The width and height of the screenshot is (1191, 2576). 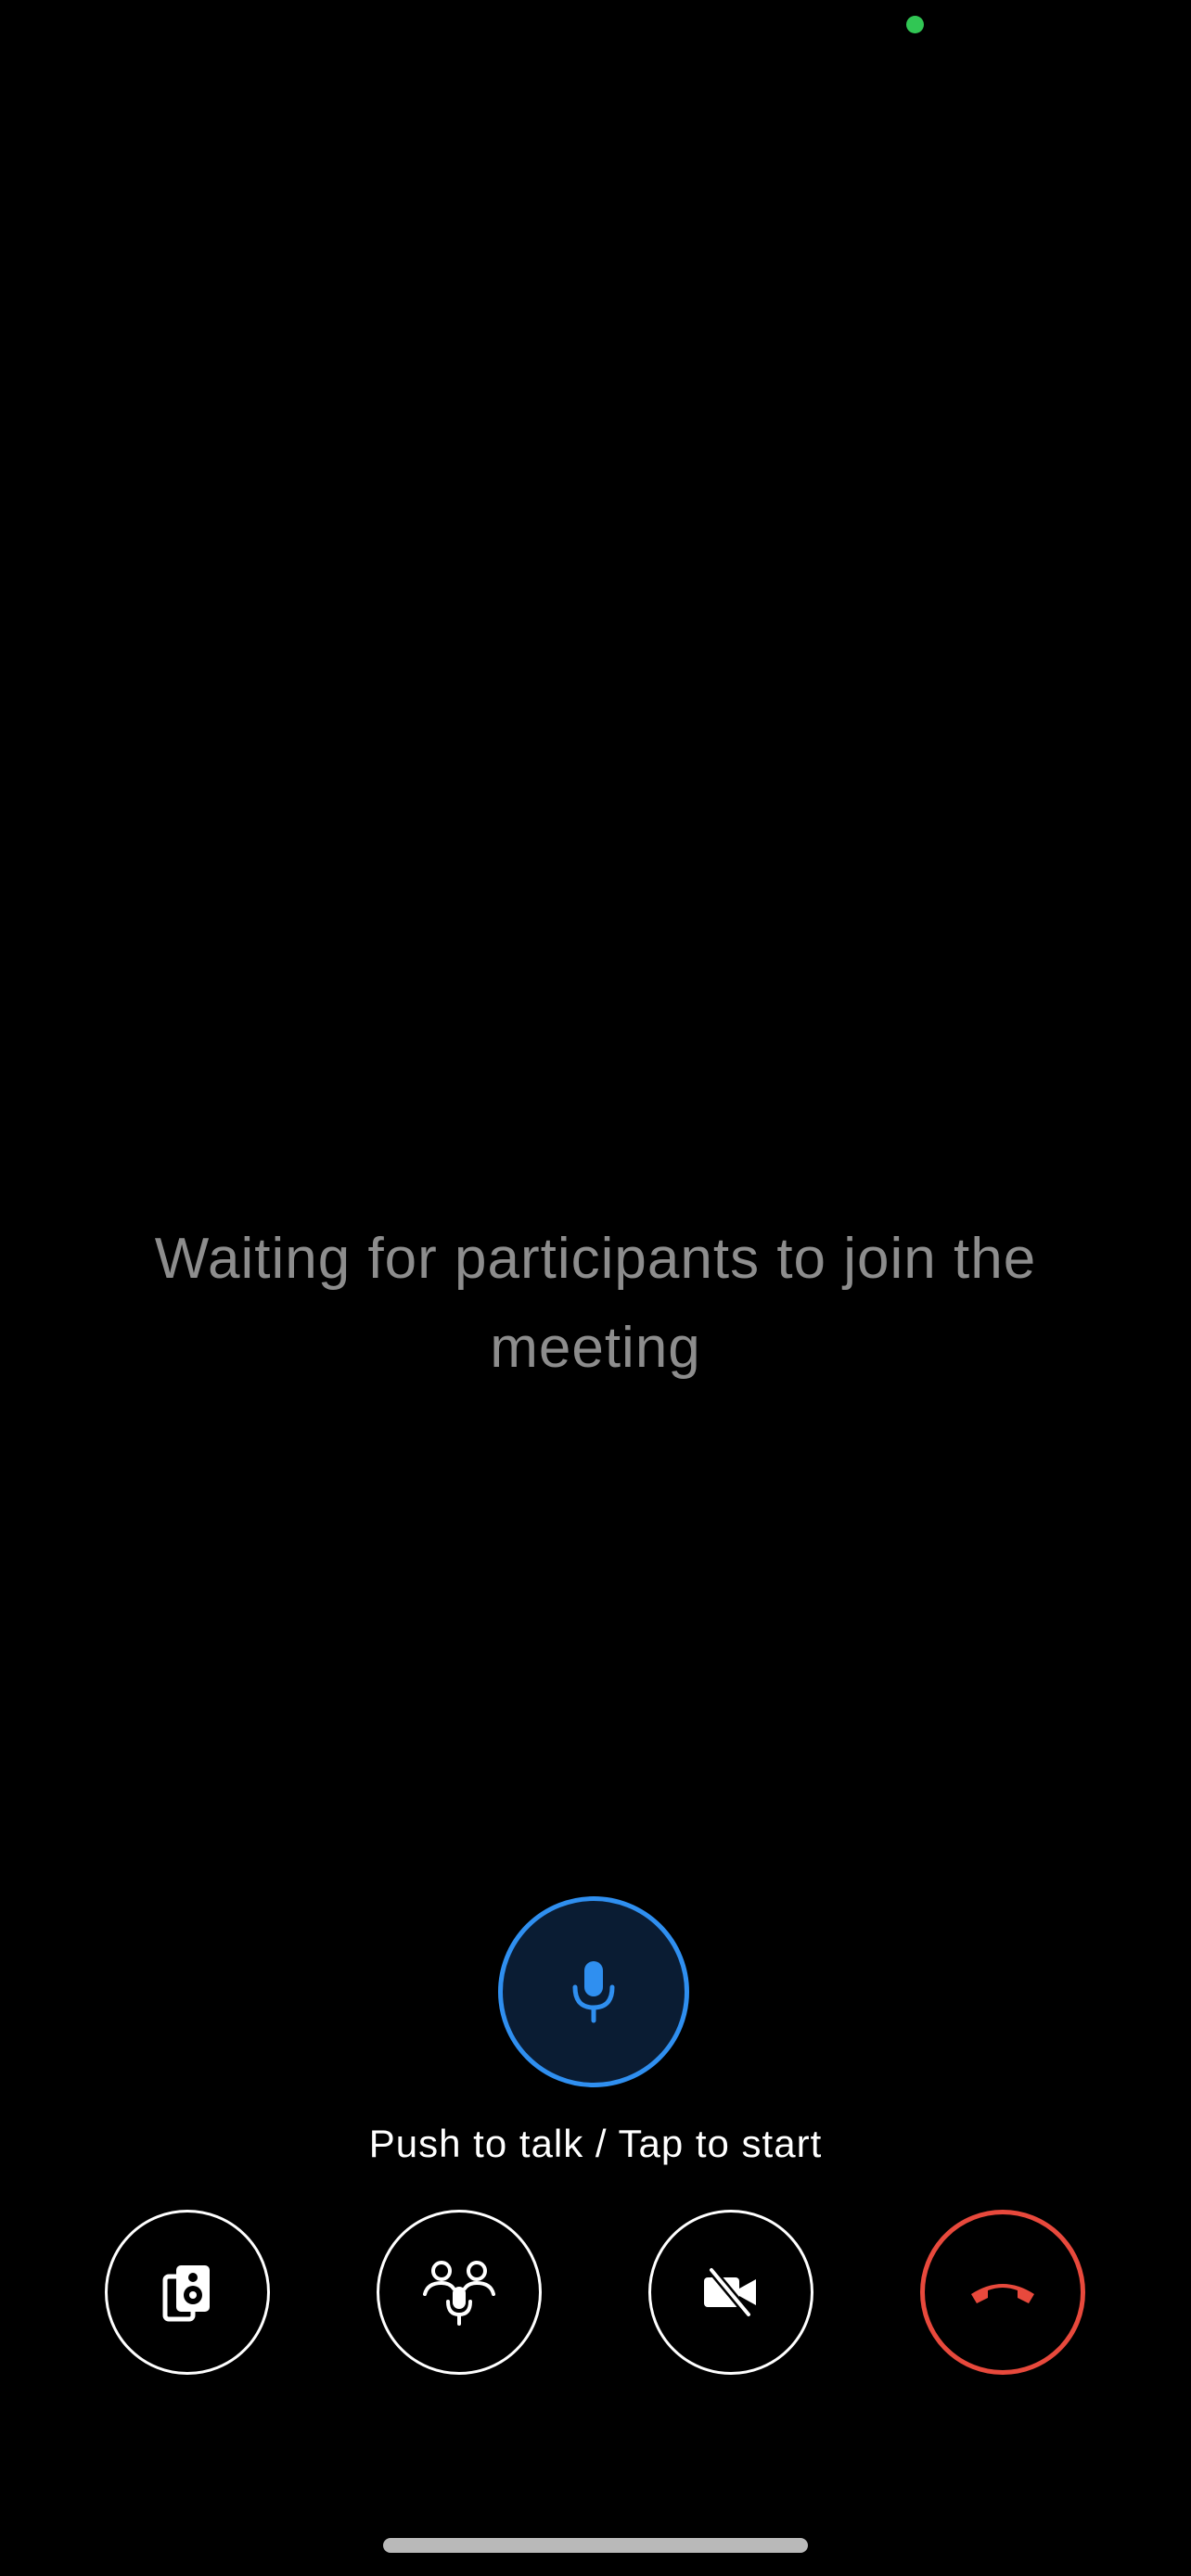 I want to click on end-call-button, so click(x=1003, y=2292).